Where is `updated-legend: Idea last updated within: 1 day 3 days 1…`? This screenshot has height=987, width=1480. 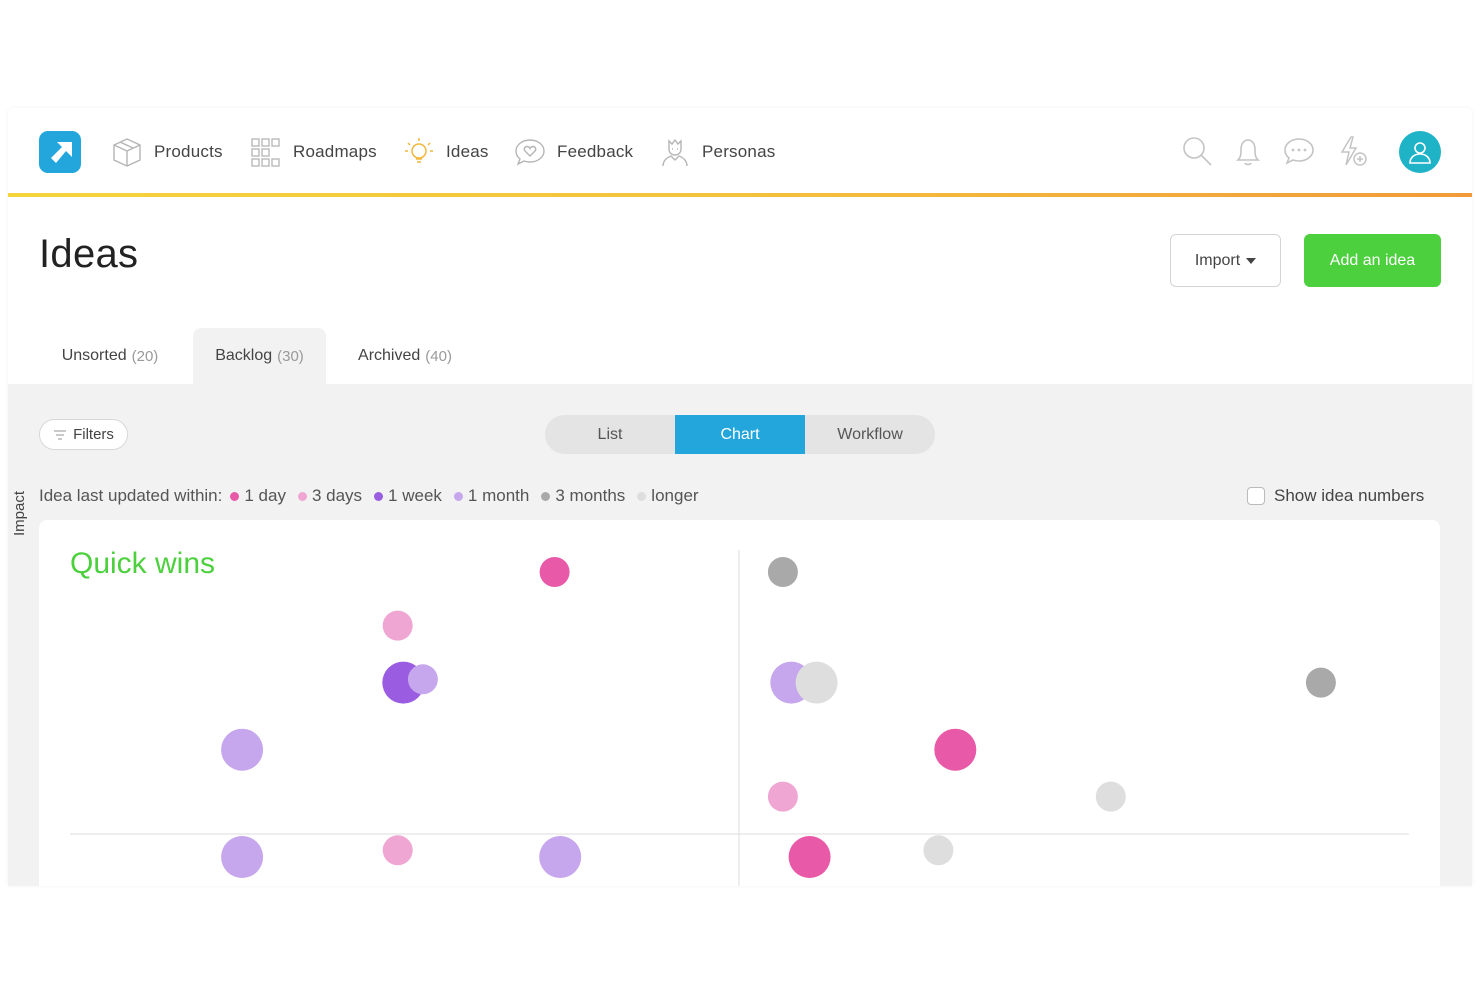 updated-legend: Idea last updated within: 1 day 3 days 1… is located at coordinates (375, 496).